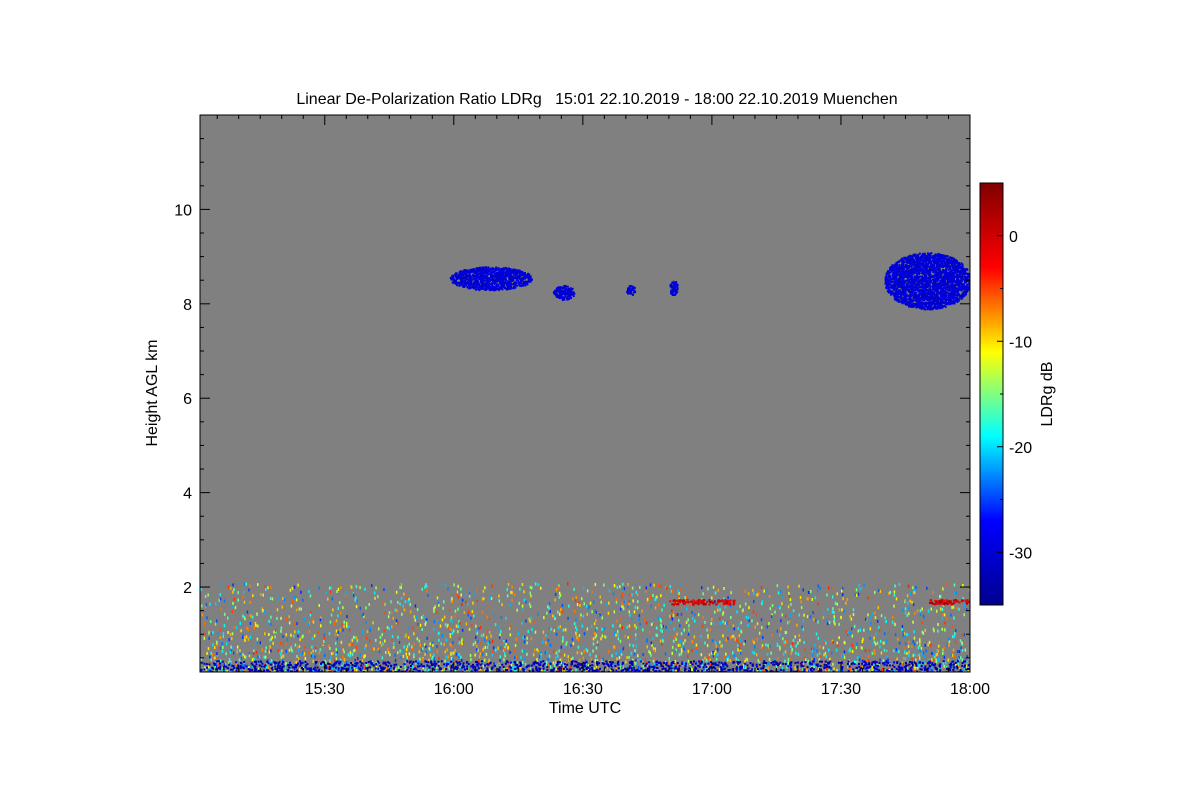 The image size is (1200, 800). What do you see at coordinates (1020, 342) in the screenshot?
I see `colorbar-tick-label: -10` at bounding box center [1020, 342].